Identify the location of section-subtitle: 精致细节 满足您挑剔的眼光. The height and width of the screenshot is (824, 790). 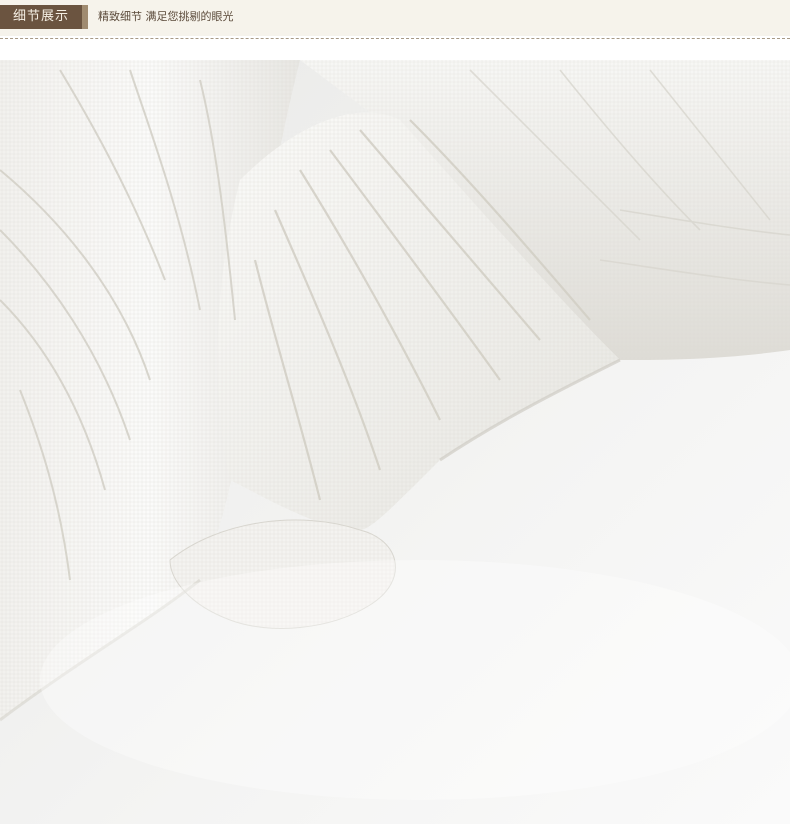
(166, 16).